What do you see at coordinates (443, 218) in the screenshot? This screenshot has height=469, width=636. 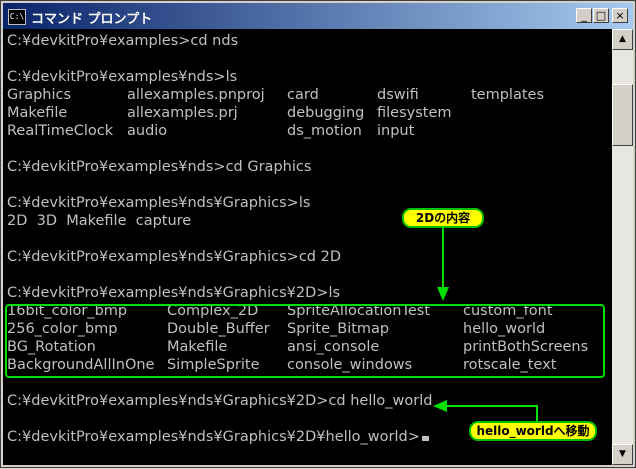 I see `callout-2d-contents: 2Dの内容` at bounding box center [443, 218].